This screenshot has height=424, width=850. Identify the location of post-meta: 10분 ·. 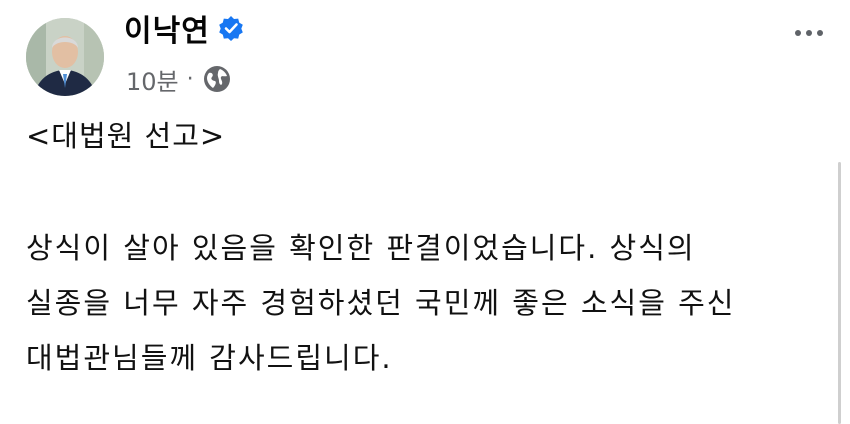
(179, 79).